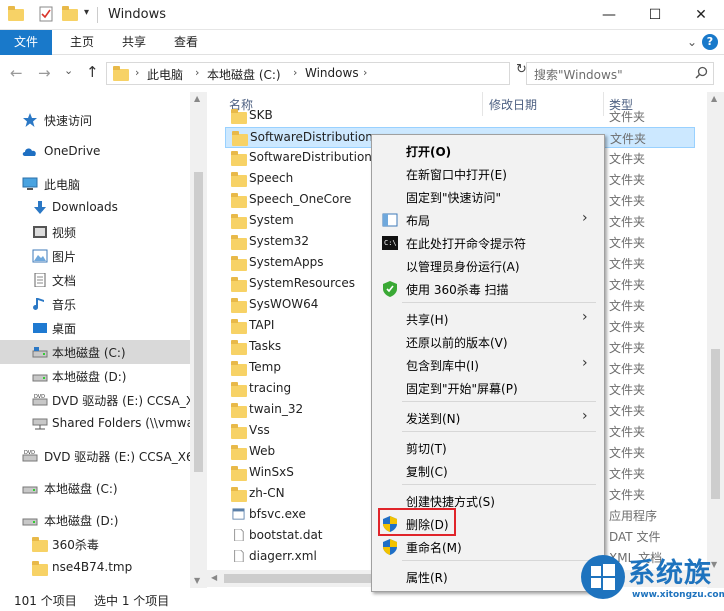 The height and width of the screenshot is (611, 724). What do you see at coordinates (95, 280) in the screenshot?
I see `nav-documents: 文档` at bounding box center [95, 280].